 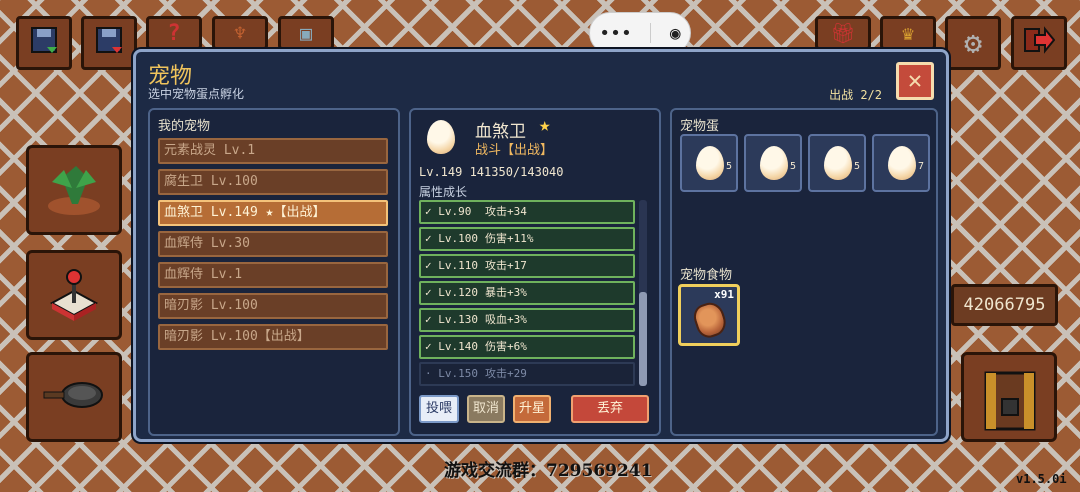 I want to click on attribute-row: ✓ Lv.140 伤害+6%, so click(x=527, y=347).